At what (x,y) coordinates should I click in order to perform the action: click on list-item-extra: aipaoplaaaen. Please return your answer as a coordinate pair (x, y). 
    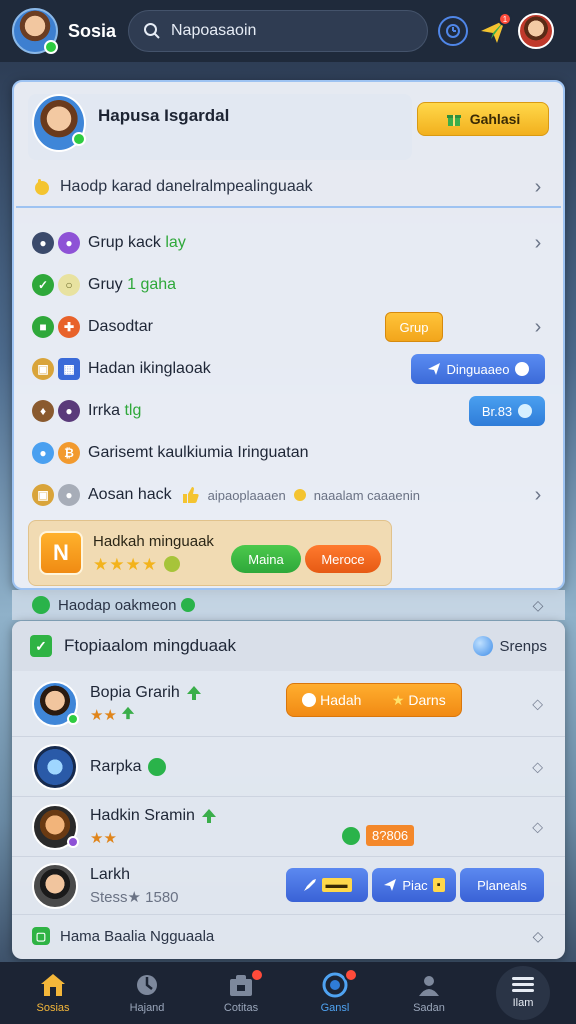
    Looking at the image, I should click on (246, 495).